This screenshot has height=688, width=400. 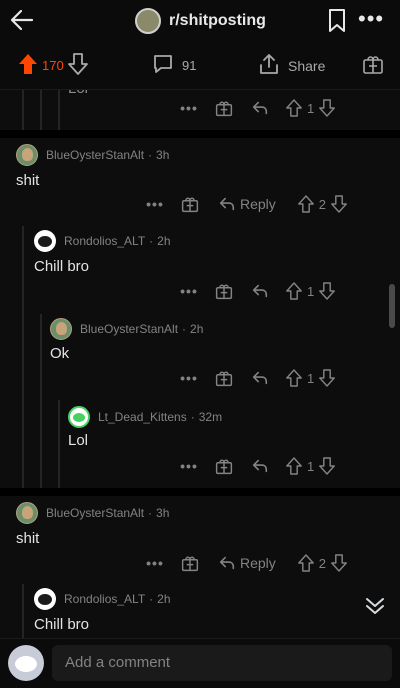 What do you see at coordinates (392, 306) in the screenshot?
I see `scrollbar` at bounding box center [392, 306].